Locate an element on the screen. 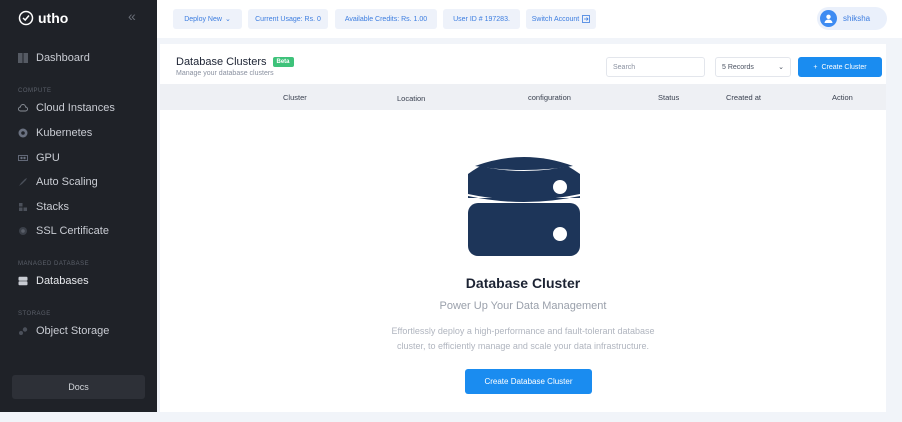 The width and height of the screenshot is (902, 422). sidebar-item-label: SSL Certificate is located at coordinates (72, 231).